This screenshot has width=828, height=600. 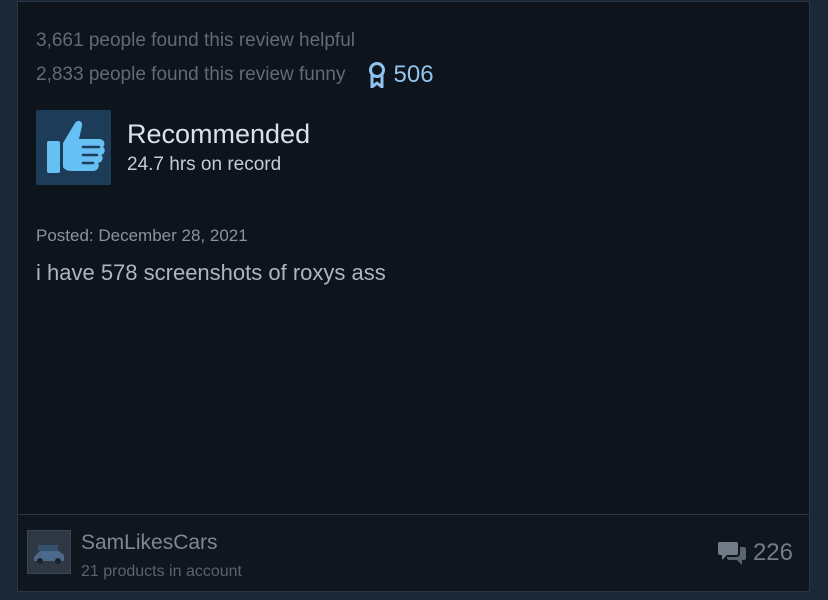 I want to click on posted-date: Posted: December 28, 2021, so click(x=142, y=235).